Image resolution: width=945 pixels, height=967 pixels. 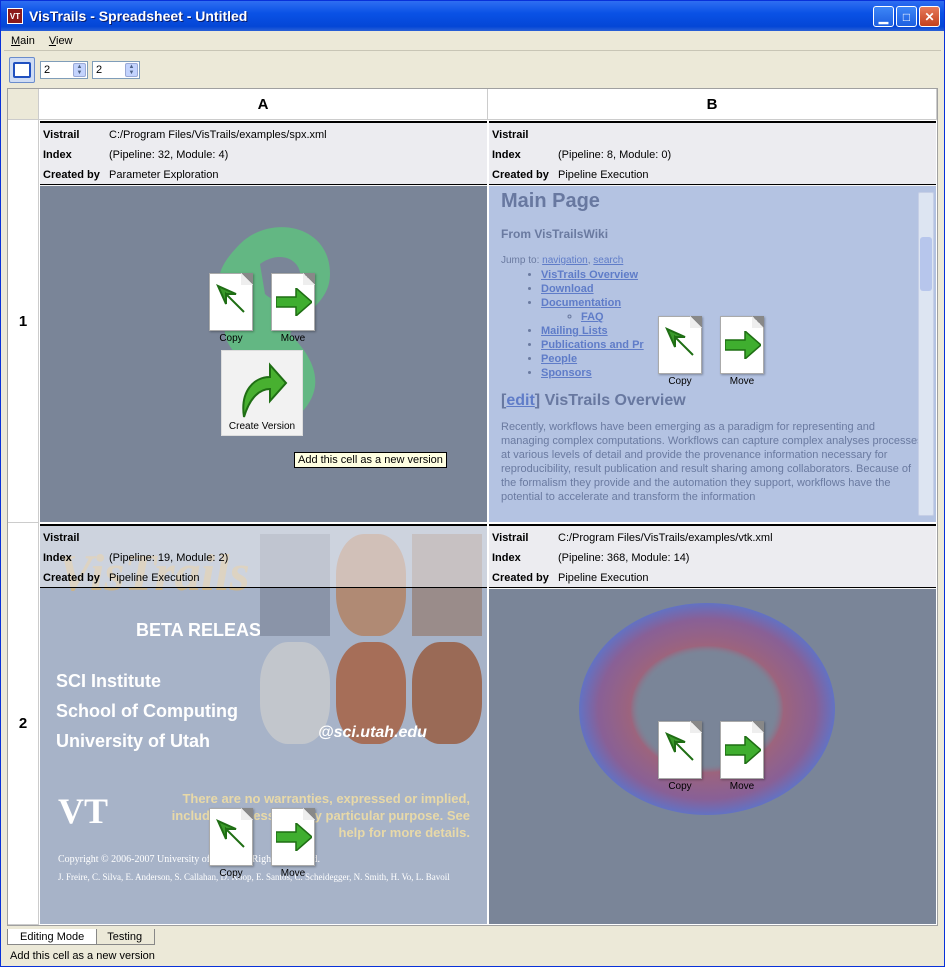 What do you see at coordinates (265, 390) in the screenshot?
I see `curved-arrow-icon` at bounding box center [265, 390].